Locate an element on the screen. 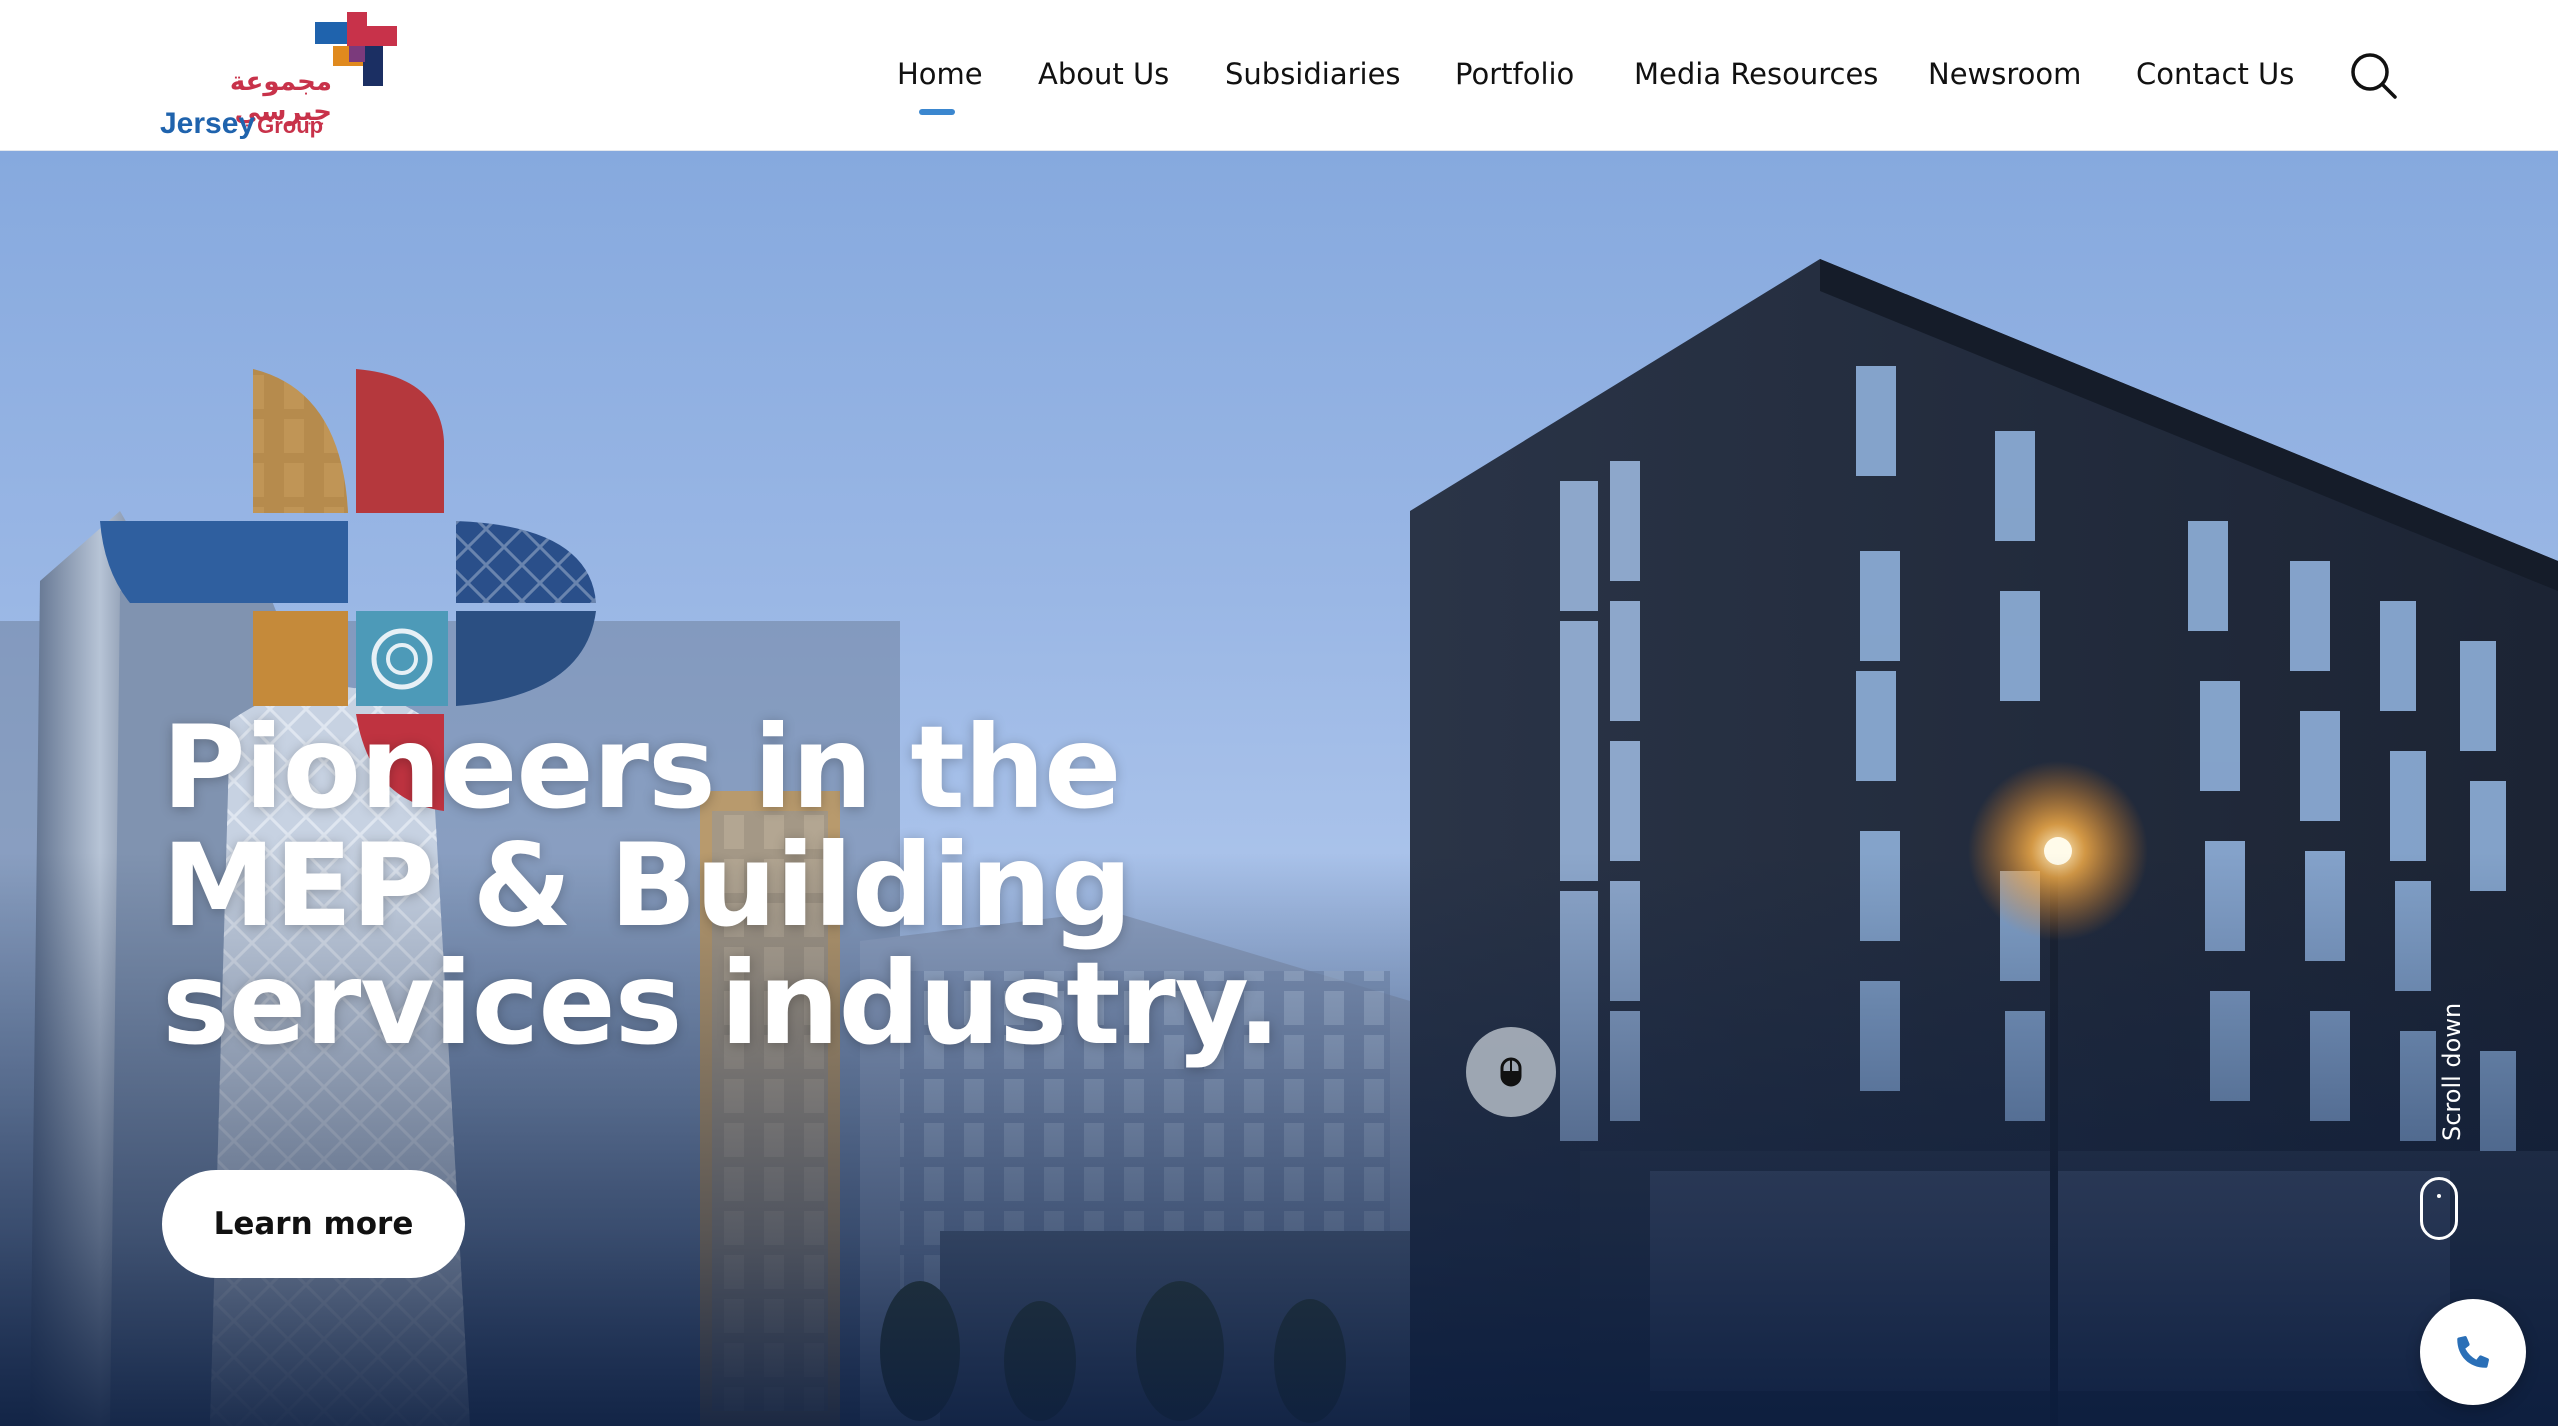 The image size is (2558, 1426). nav-home: Home is located at coordinates (940, 74).